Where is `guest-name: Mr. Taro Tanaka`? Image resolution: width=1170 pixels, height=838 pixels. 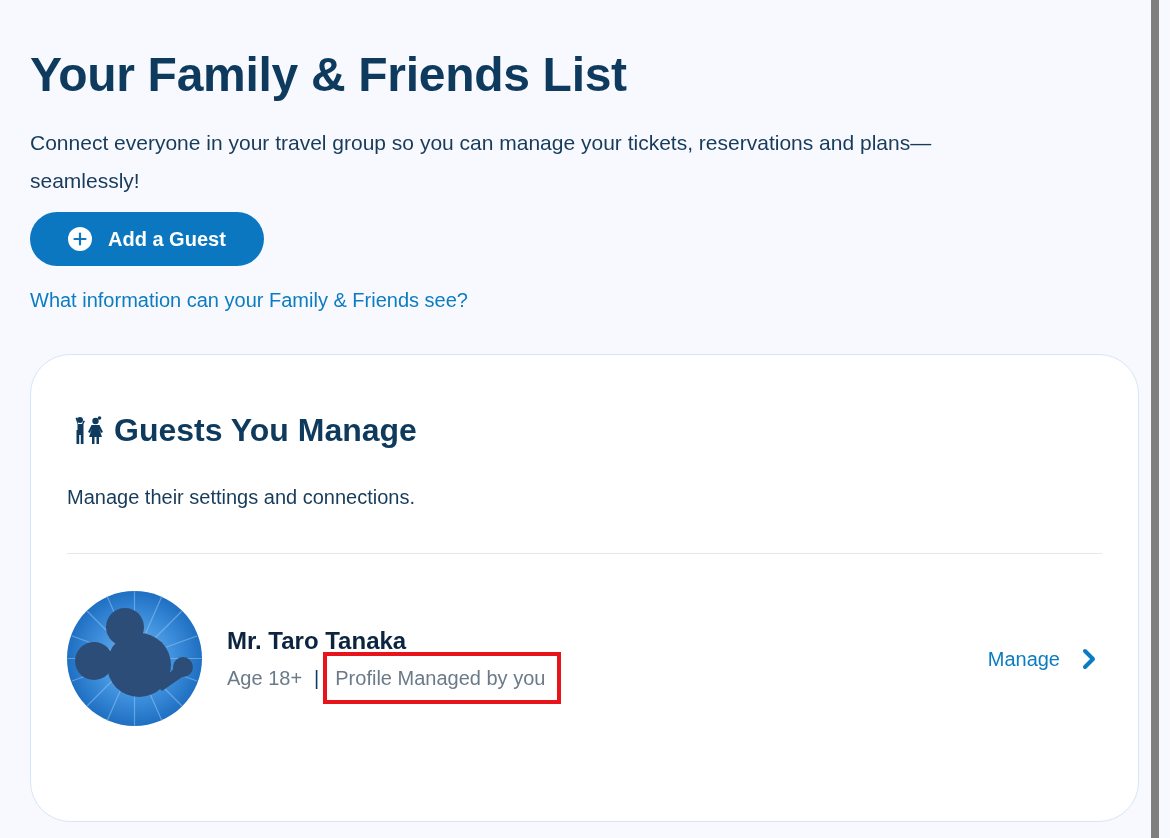 guest-name: Mr. Taro Tanaka is located at coordinates (317, 640).